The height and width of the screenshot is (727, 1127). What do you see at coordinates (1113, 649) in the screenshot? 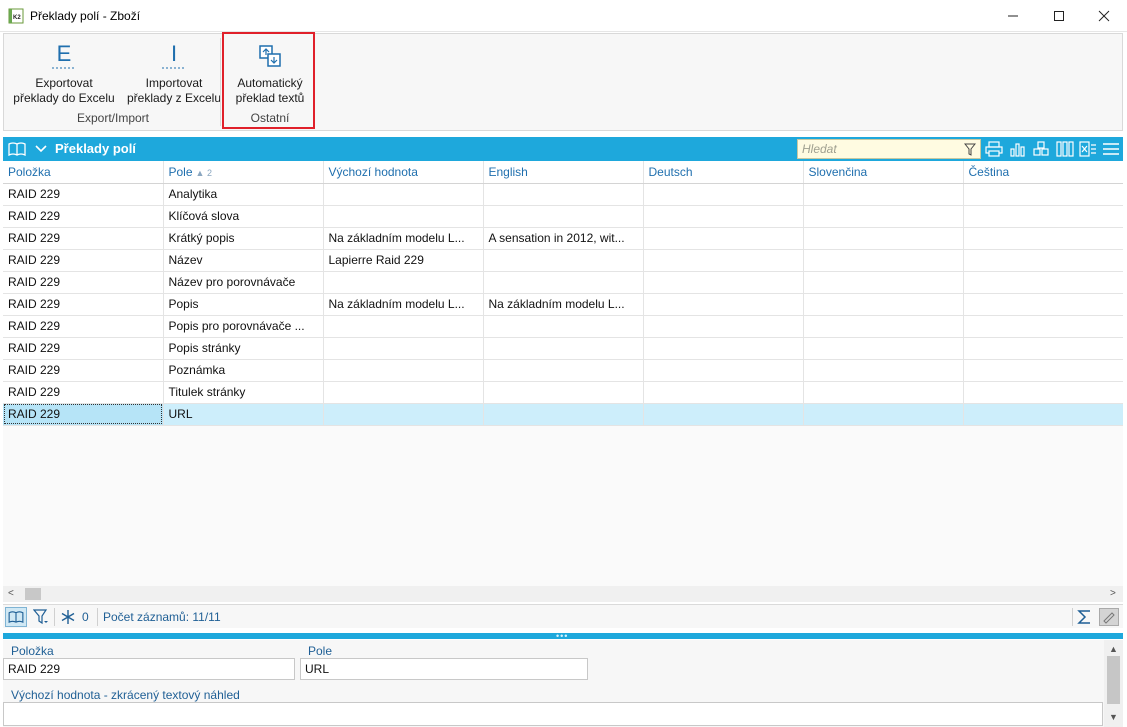
I see `scroll-up-icon: ▲` at bounding box center [1113, 649].